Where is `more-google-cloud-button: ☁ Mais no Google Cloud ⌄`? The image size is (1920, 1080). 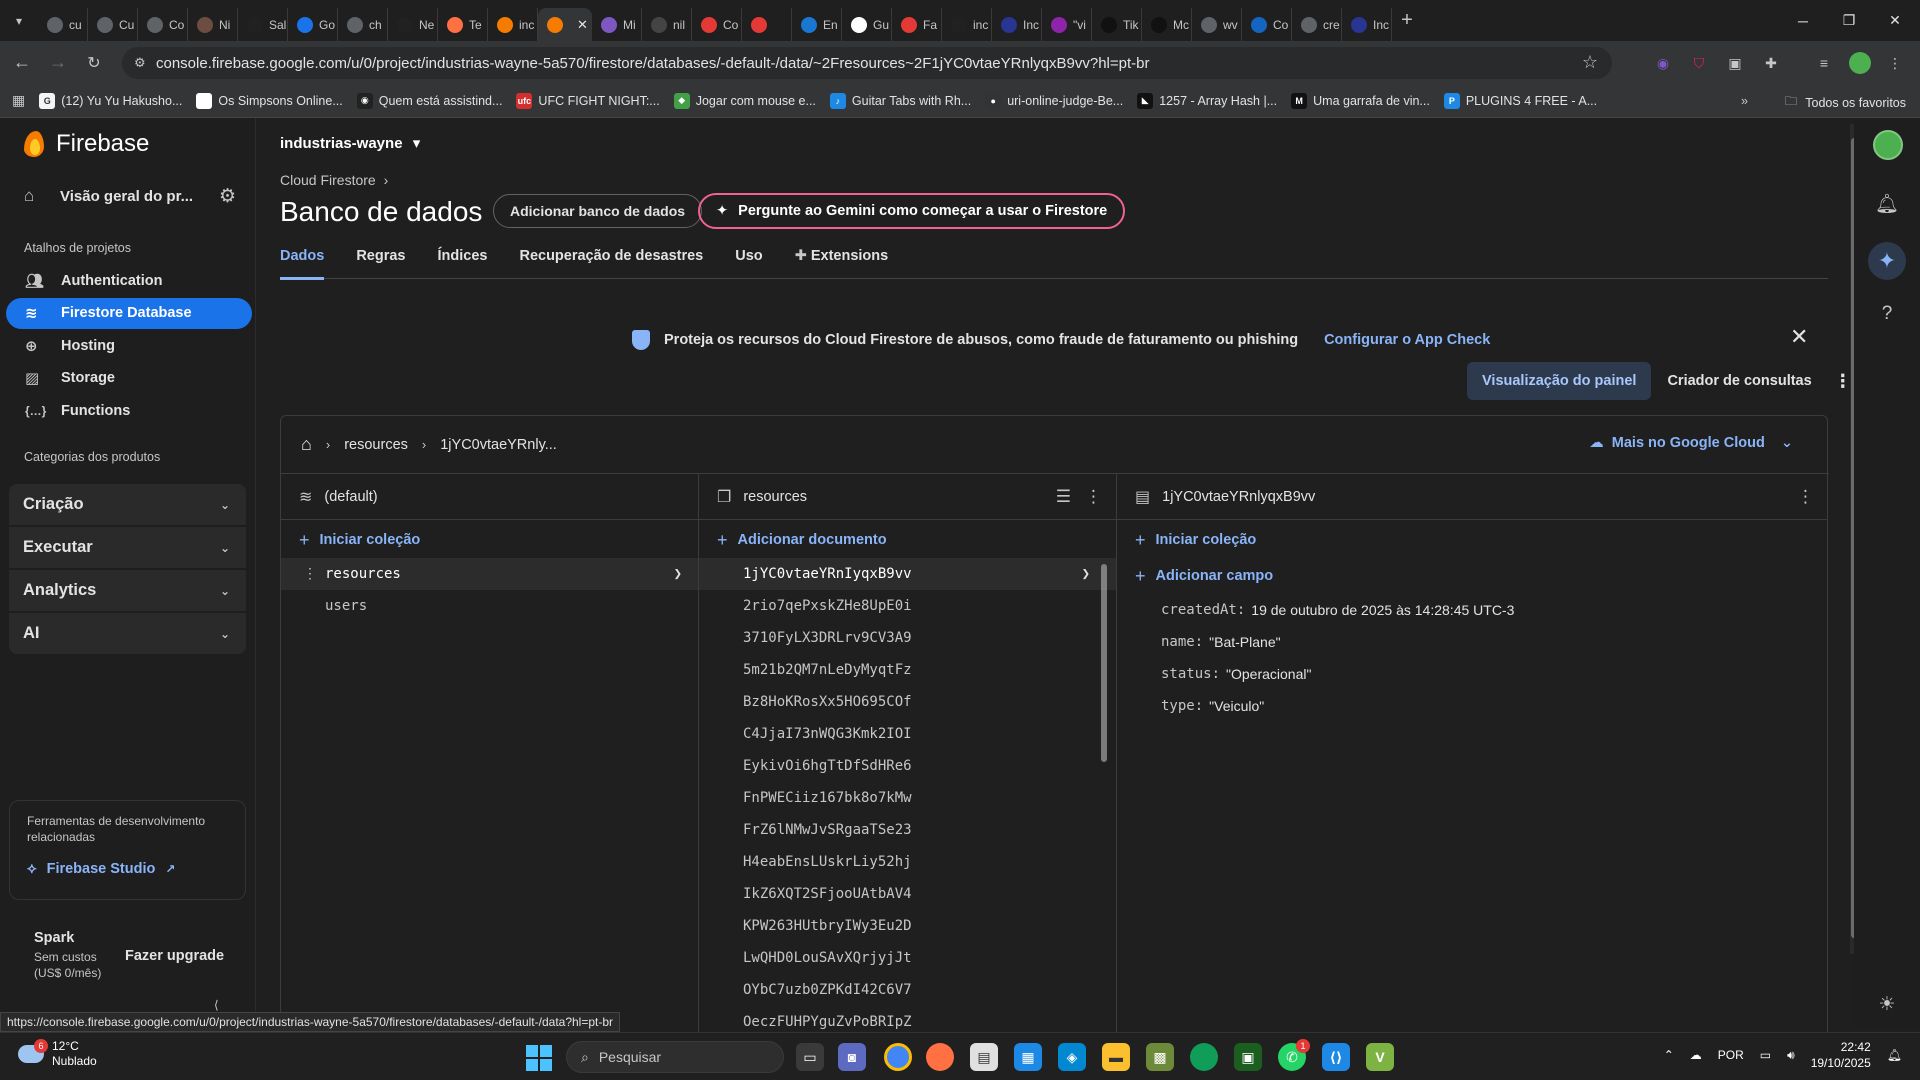
more-google-cloud-button: ☁ Mais no Google Cloud ⌄ is located at coordinates (1691, 443).